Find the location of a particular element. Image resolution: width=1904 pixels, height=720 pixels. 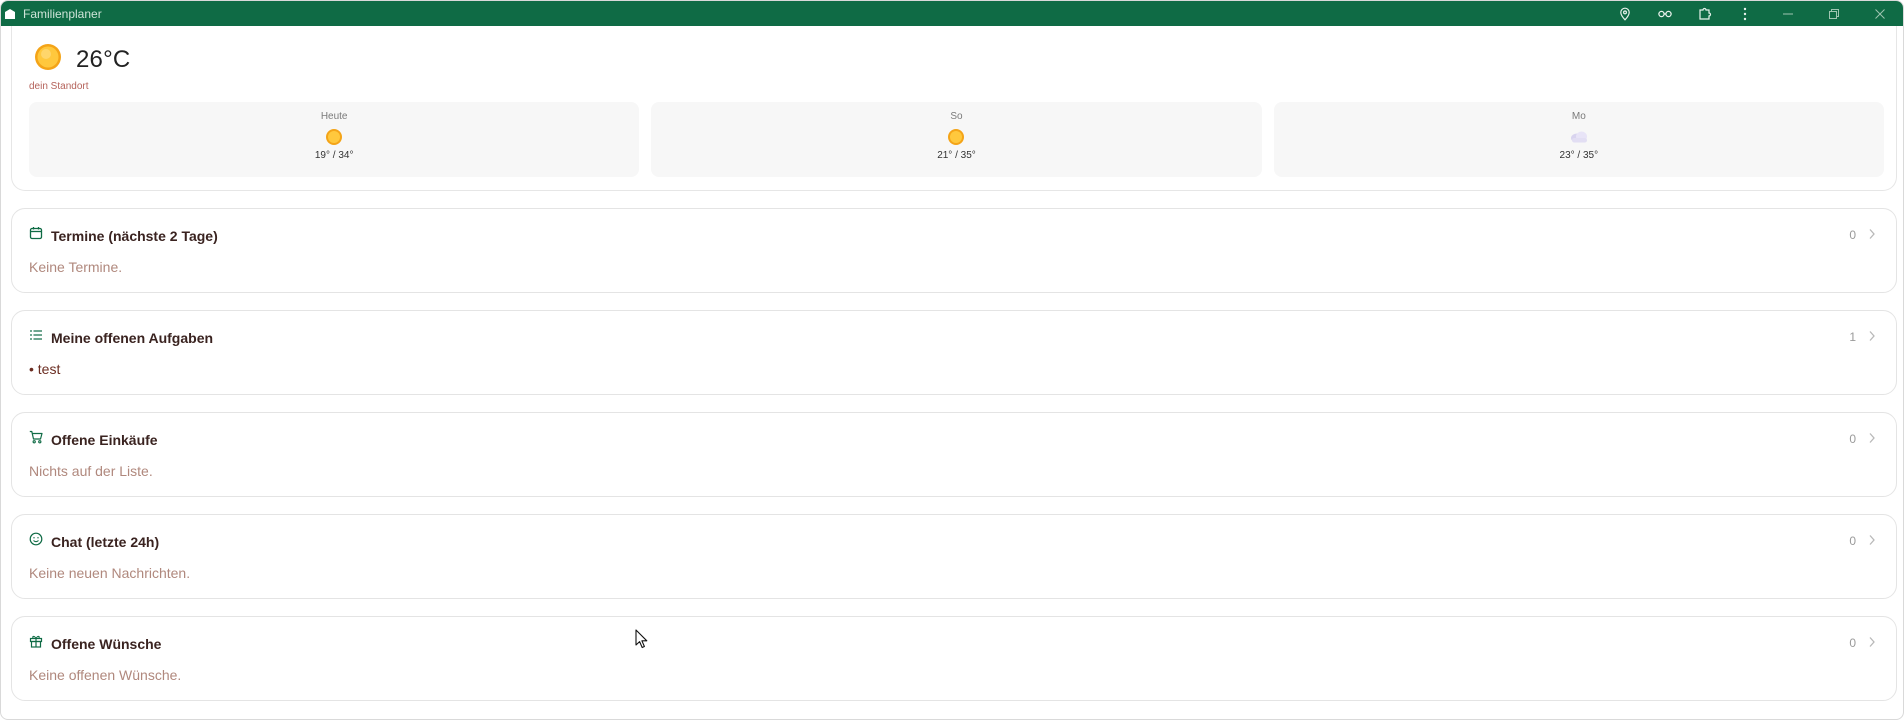

calendar-icon is located at coordinates (36, 235).